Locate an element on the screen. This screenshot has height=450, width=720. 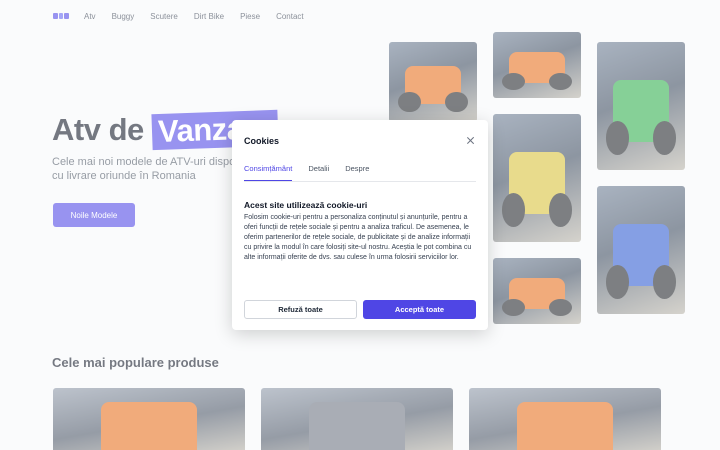
accept-all-button: Acceptă toate is located at coordinates (419, 309).